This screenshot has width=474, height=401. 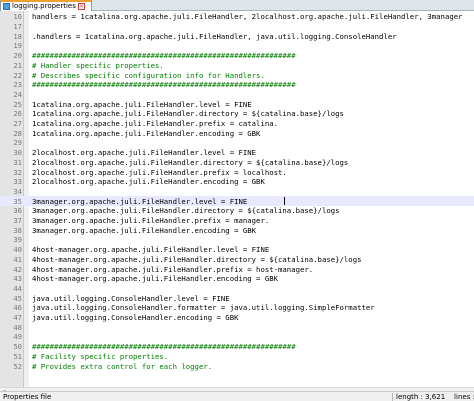 I want to click on line-number: 27, so click(x=17, y=124).